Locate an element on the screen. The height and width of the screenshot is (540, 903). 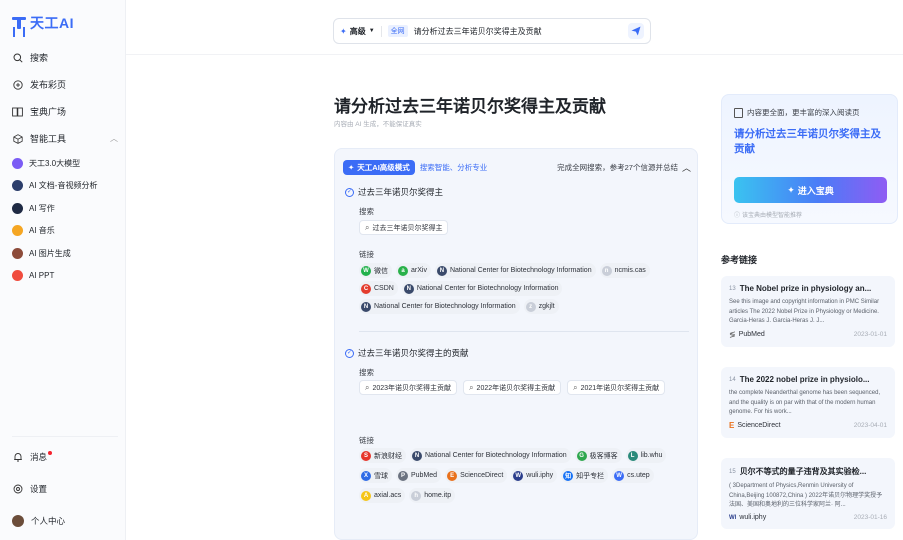
note-text: 该宝典由模型智能推荐 is located at coordinates (772, 216).